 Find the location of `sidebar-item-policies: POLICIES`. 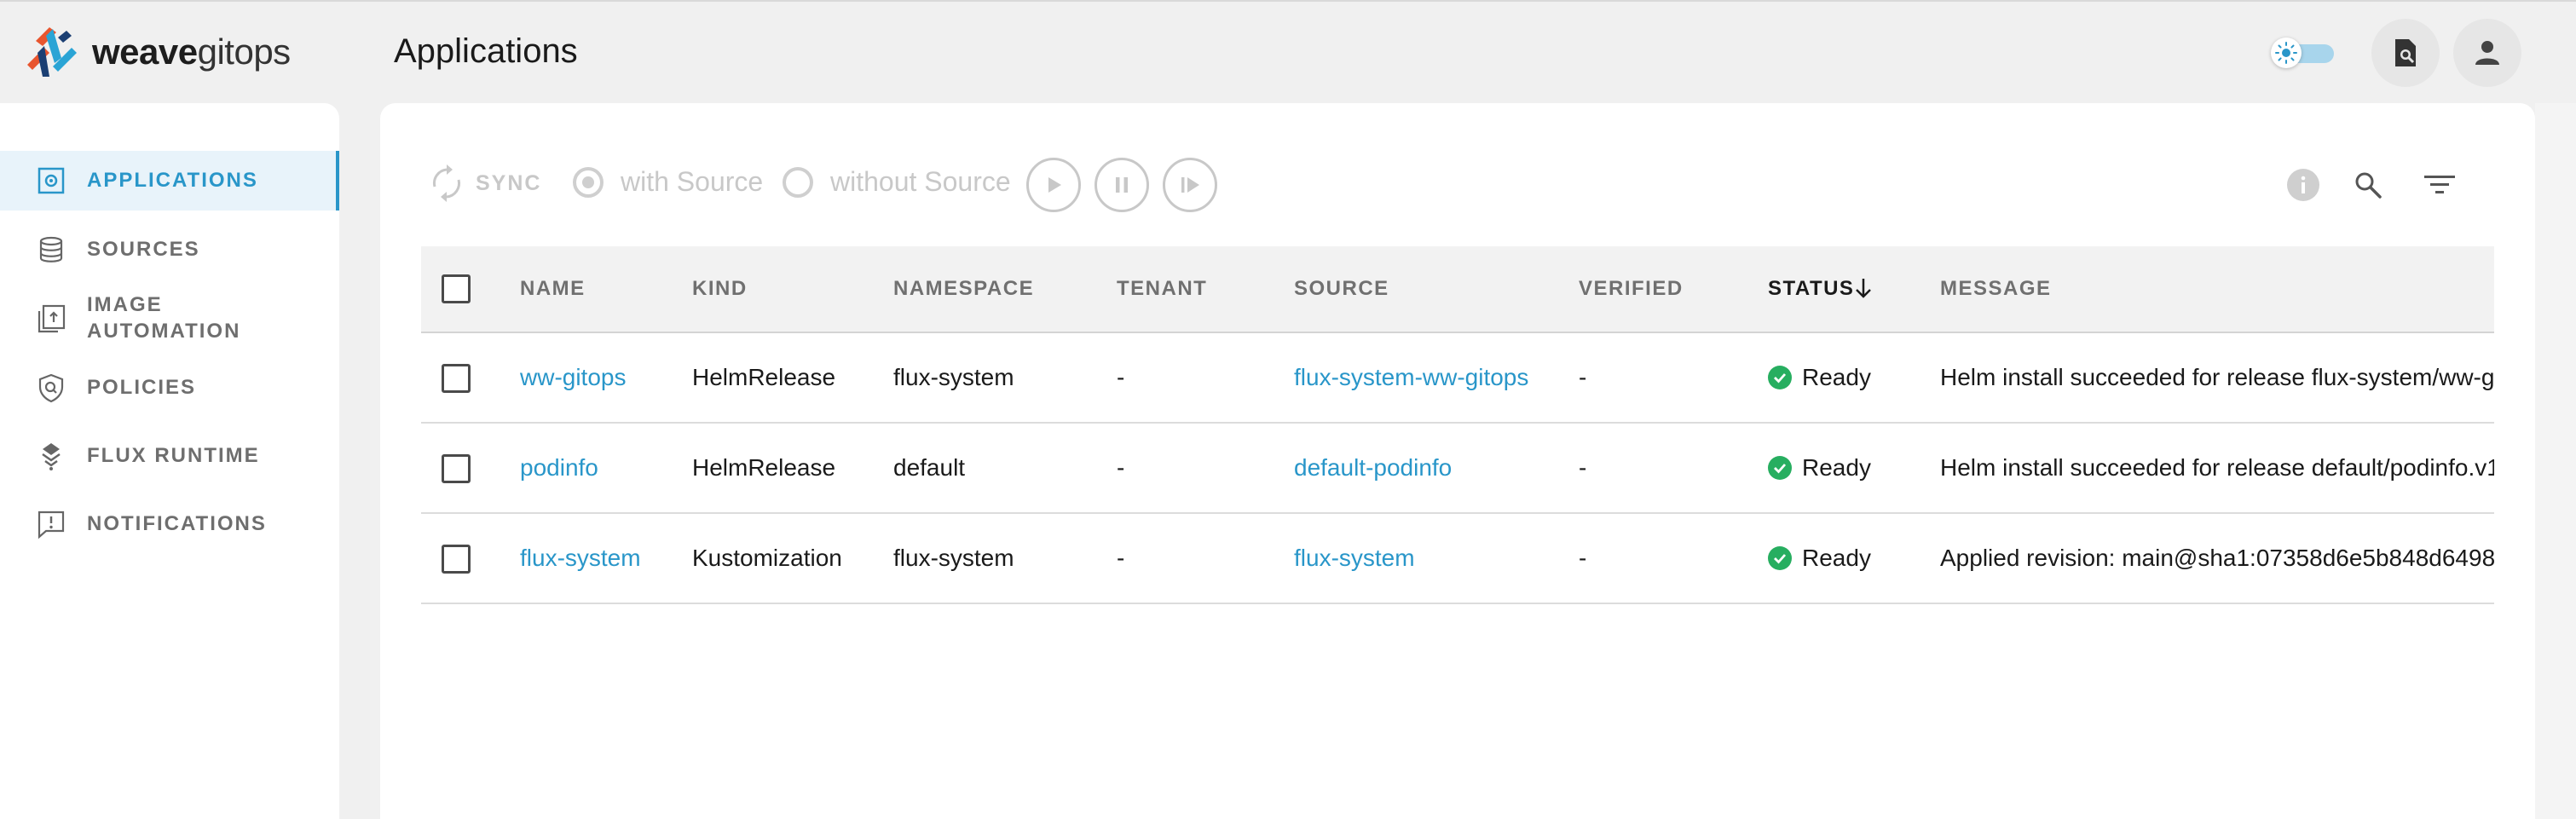

sidebar-item-policies: POLICIES is located at coordinates (169, 387).